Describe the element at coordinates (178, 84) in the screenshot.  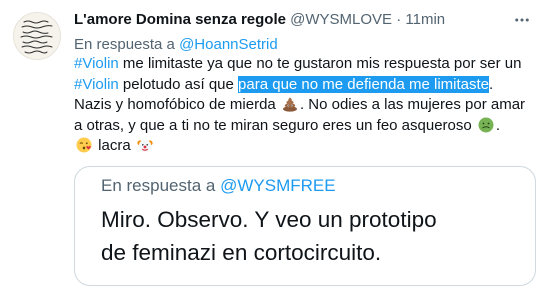
I see `tweet-text-segment: pelotudo así que` at that location.